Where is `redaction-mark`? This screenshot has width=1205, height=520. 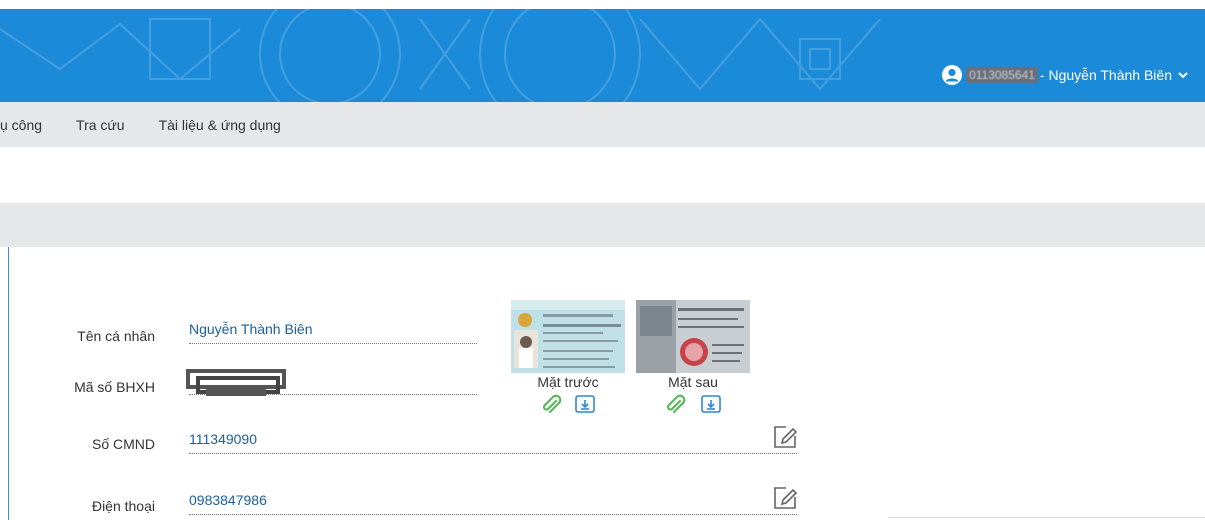
redaction-mark is located at coordinates (236, 382).